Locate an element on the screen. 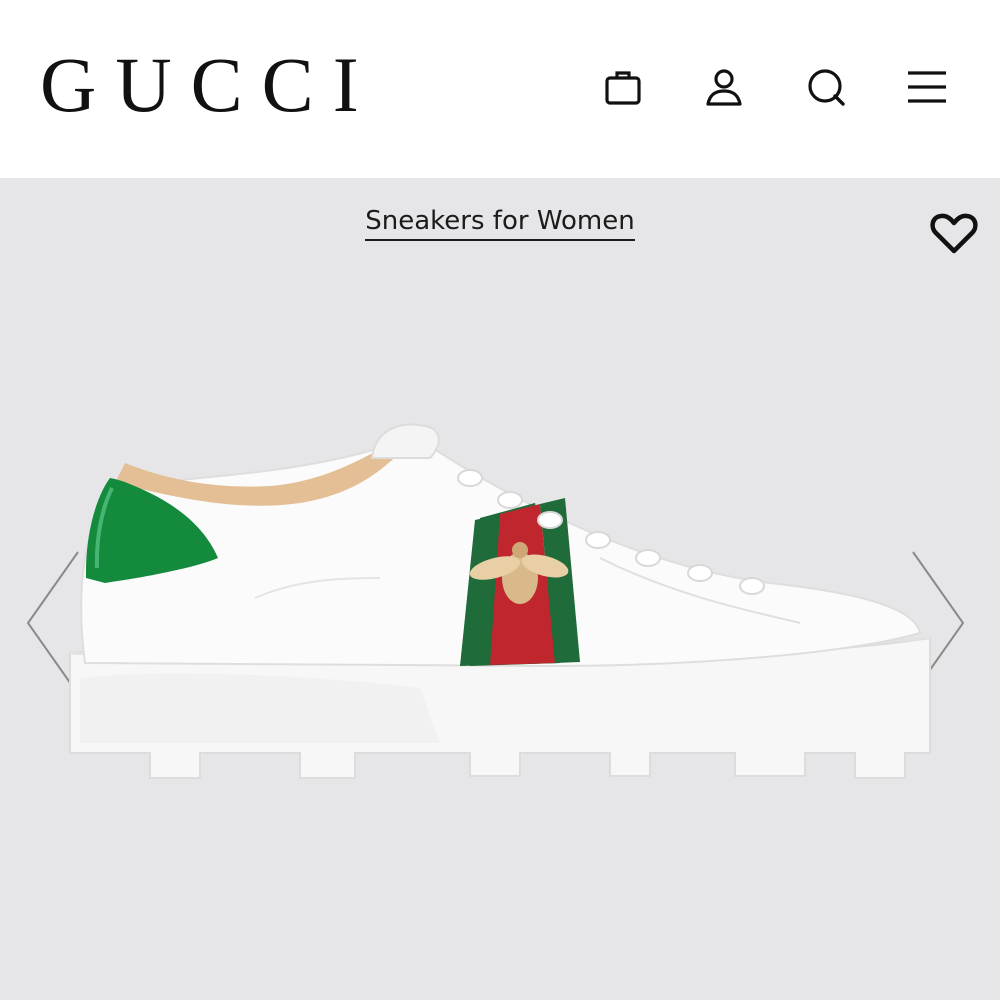 The width and height of the screenshot is (1000, 1000). shopping-bag-icon is located at coordinates (623, 88).